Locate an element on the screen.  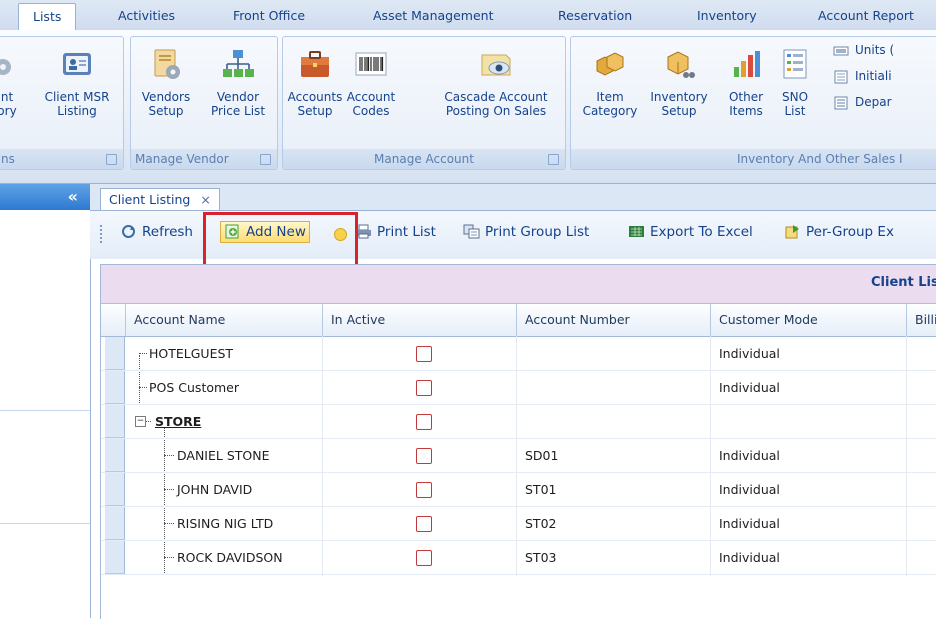
account-name-cell: JOHN DAVID is located at coordinates (215, 489).